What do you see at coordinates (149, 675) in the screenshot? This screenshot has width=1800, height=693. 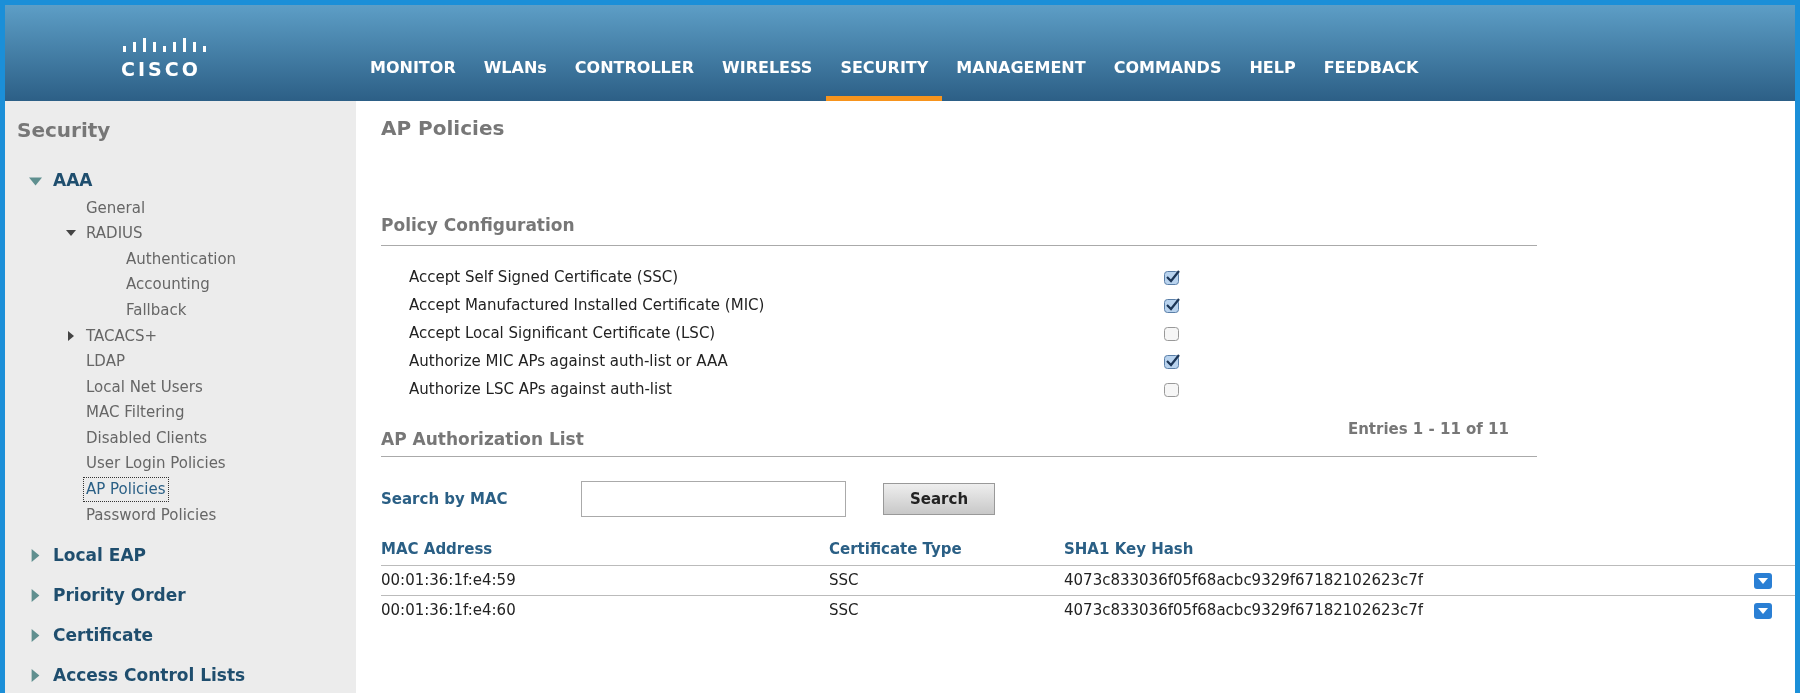 I see `sidebar-section: Access Control Lists` at bounding box center [149, 675].